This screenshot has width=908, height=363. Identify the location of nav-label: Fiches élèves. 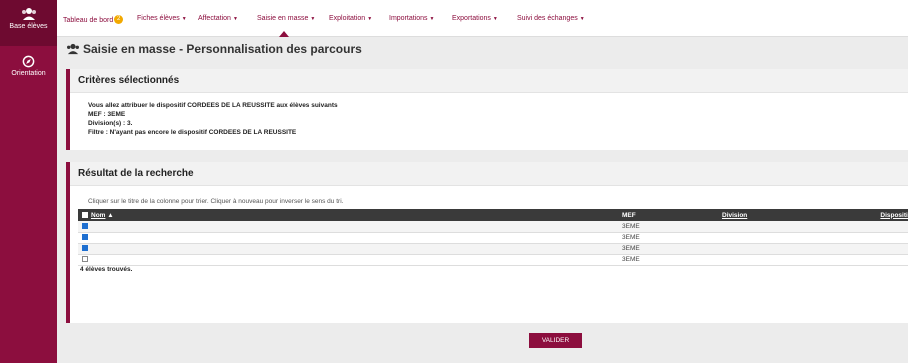
(158, 18).